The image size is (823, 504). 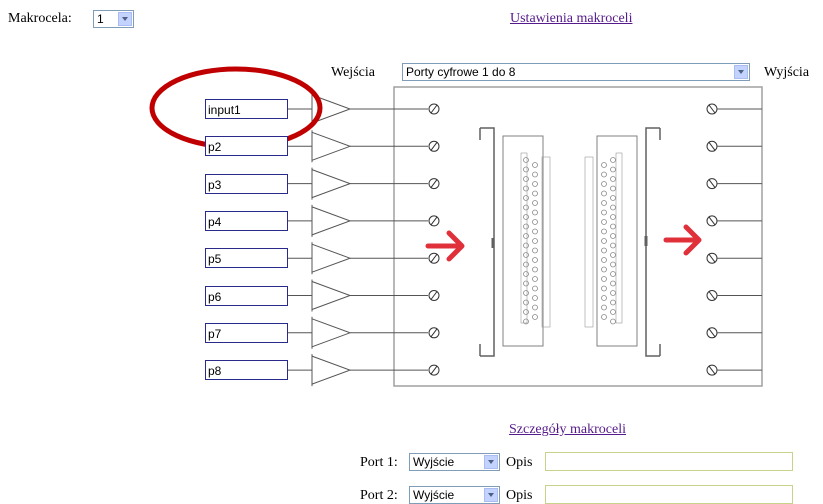 I want to click on port-2-direction-value: Wyjście, so click(x=434, y=495).